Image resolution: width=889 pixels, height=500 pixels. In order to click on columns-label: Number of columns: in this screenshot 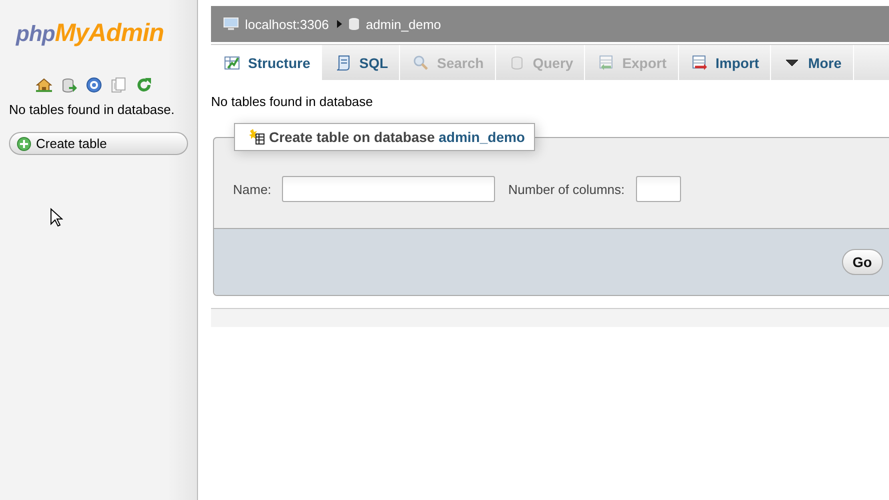, I will do `click(566, 189)`.